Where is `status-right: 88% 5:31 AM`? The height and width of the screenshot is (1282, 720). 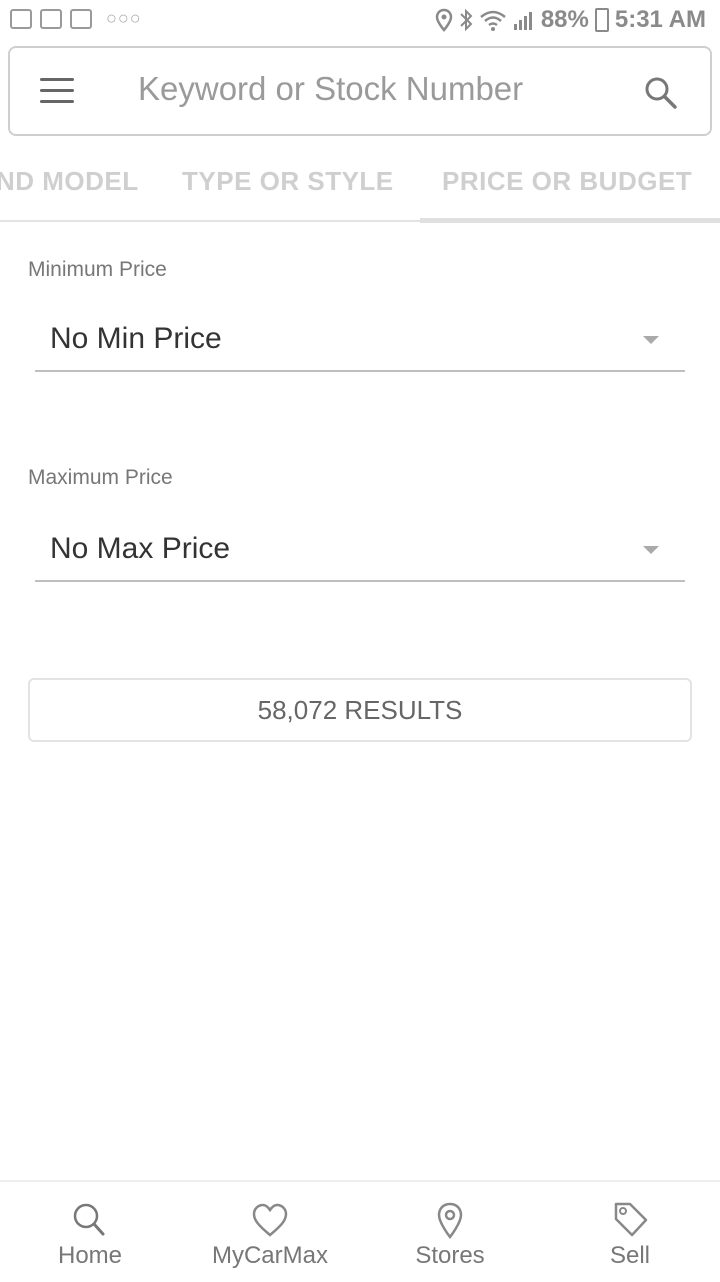 status-right: 88% 5:31 AM is located at coordinates (570, 20).